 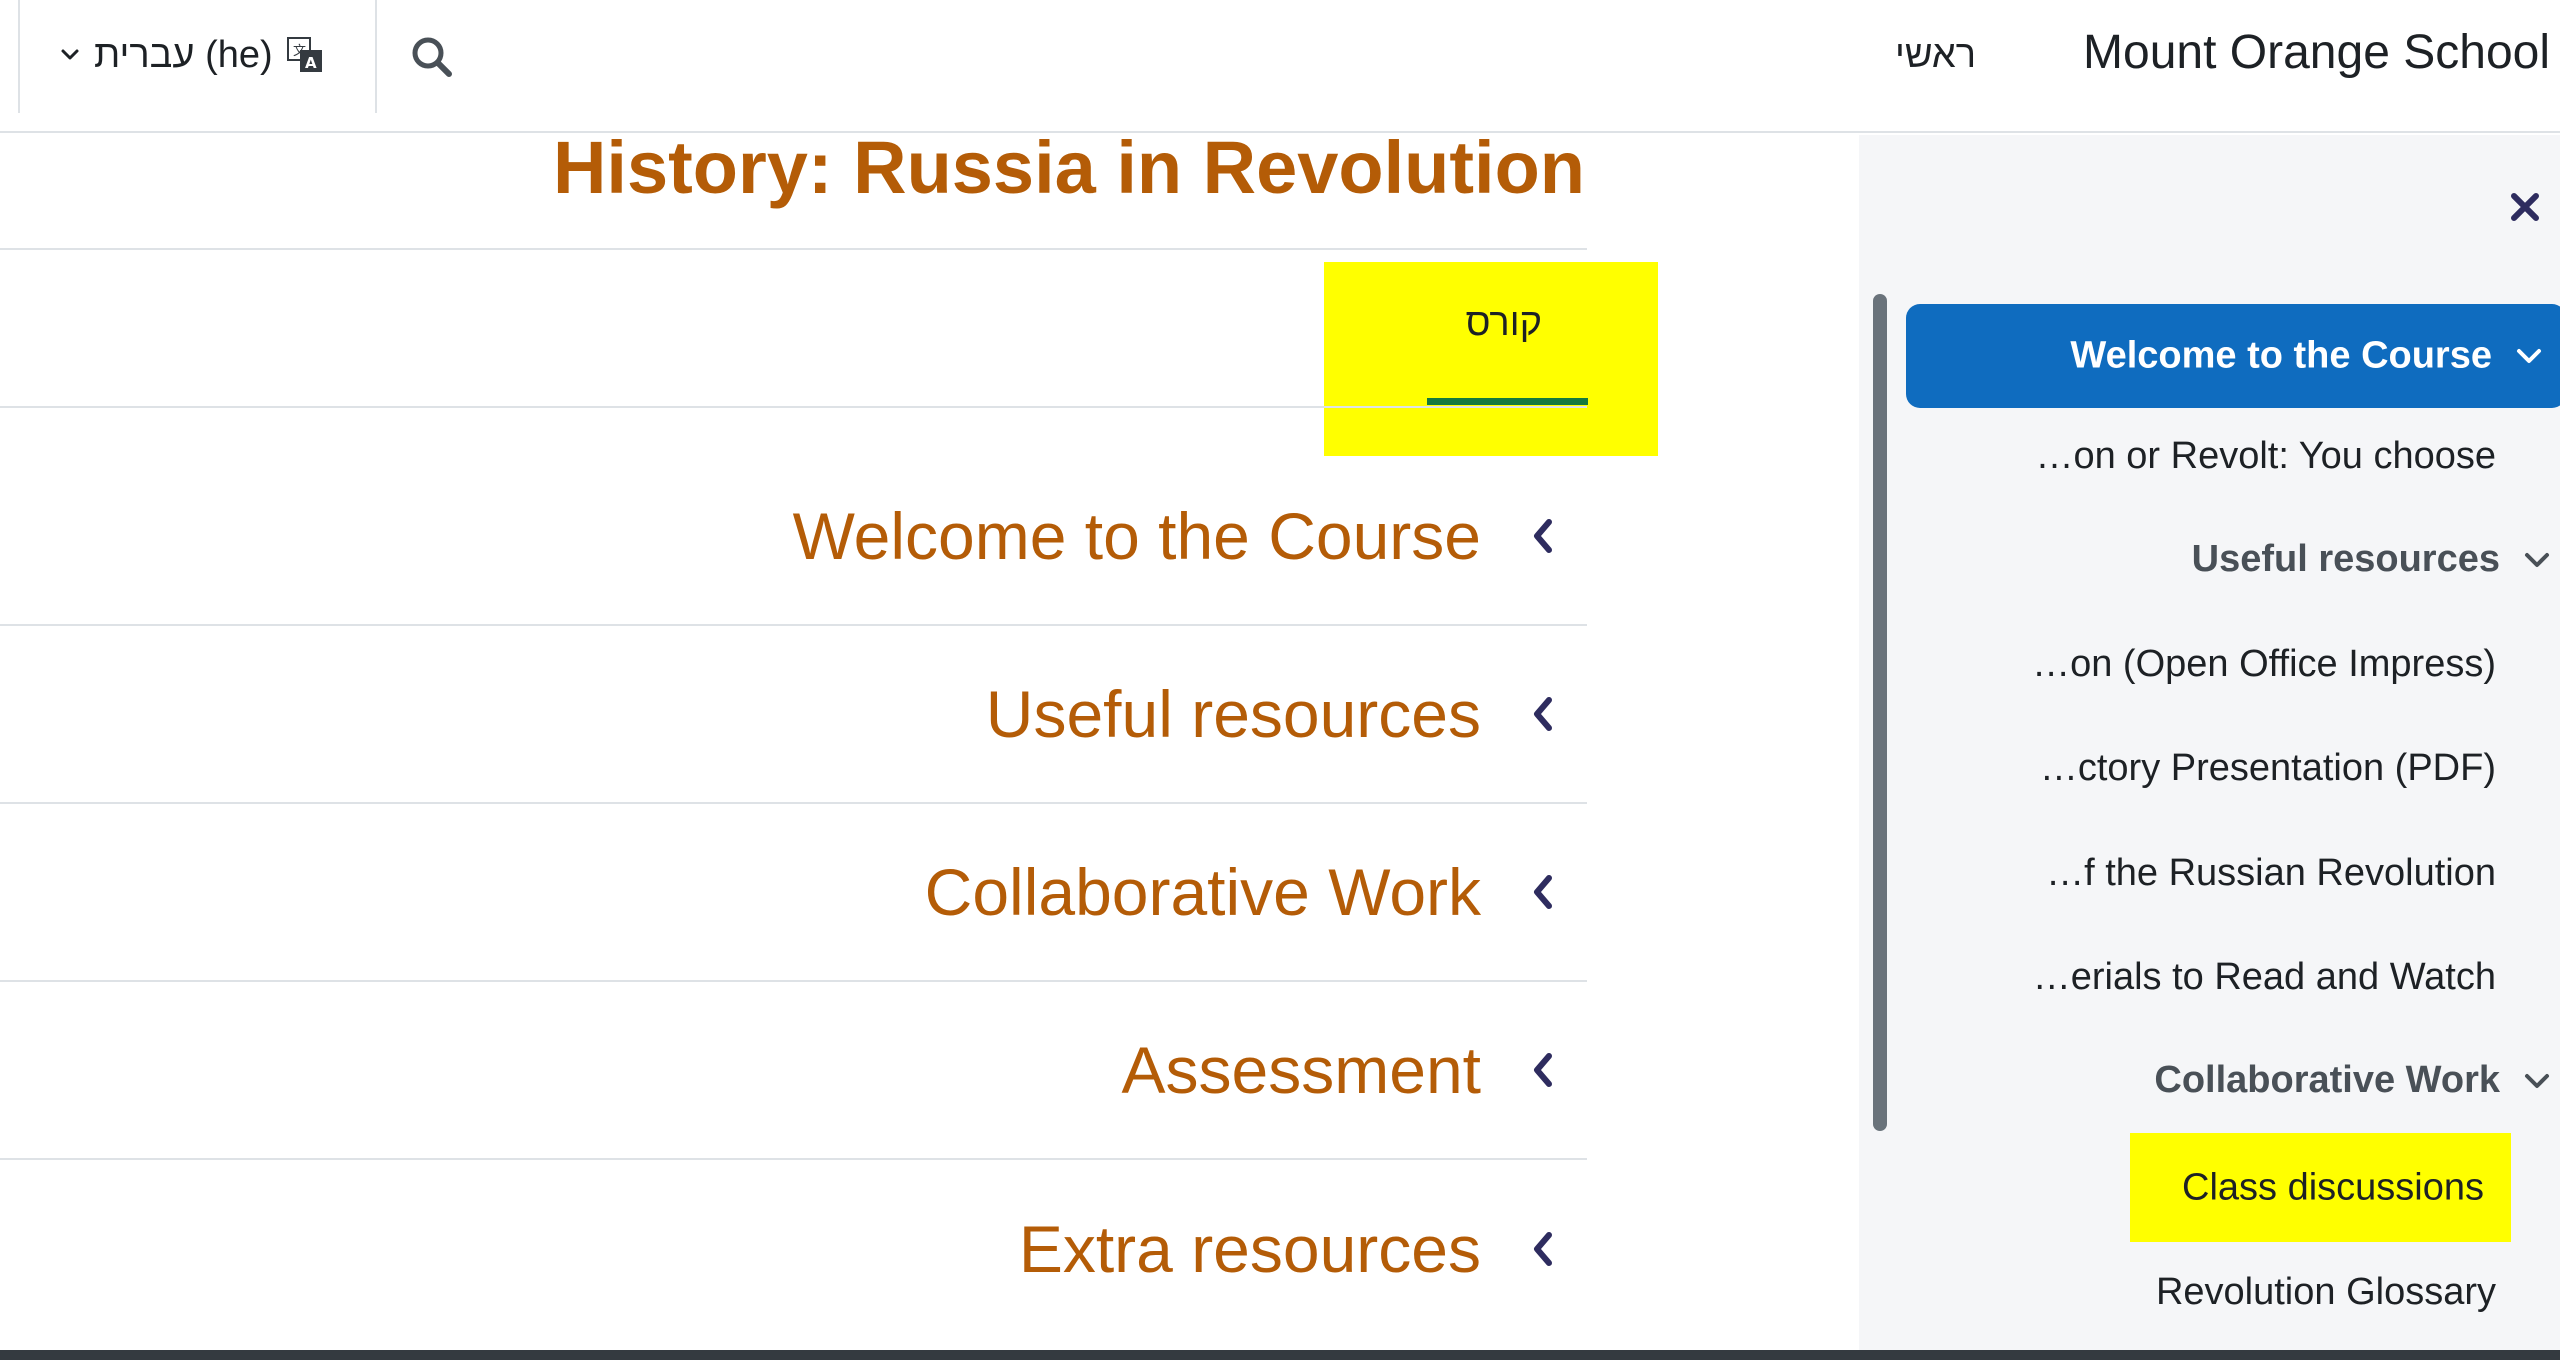 What do you see at coordinates (2316, 52) in the screenshot?
I see `site-name: Mount Orange School` at bounding box center [2316, 52].